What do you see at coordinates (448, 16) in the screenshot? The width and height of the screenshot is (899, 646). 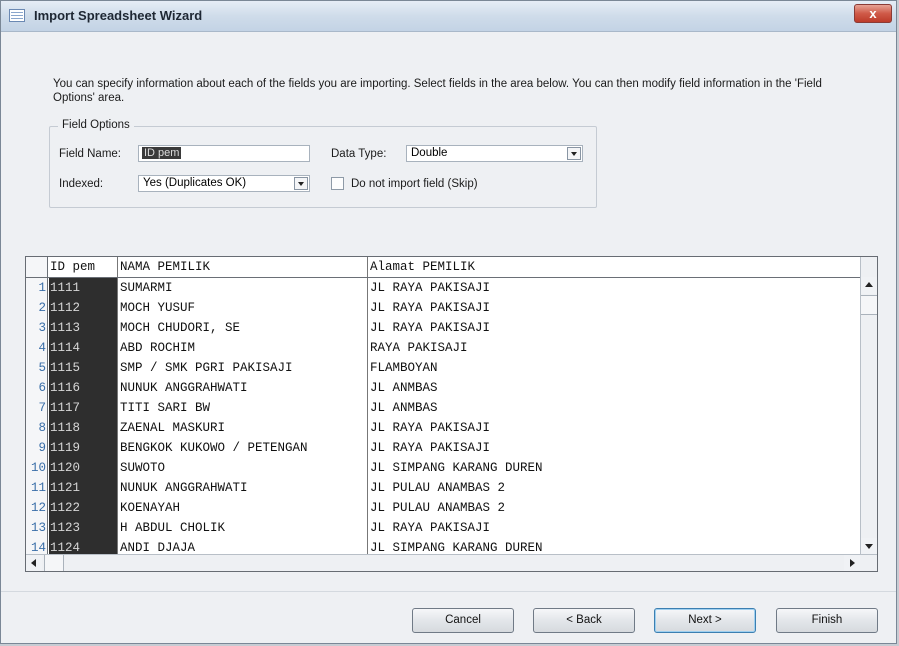 I see `title-bar: Import Spreadsheet Wizard x` at bounding box center [448, 16].